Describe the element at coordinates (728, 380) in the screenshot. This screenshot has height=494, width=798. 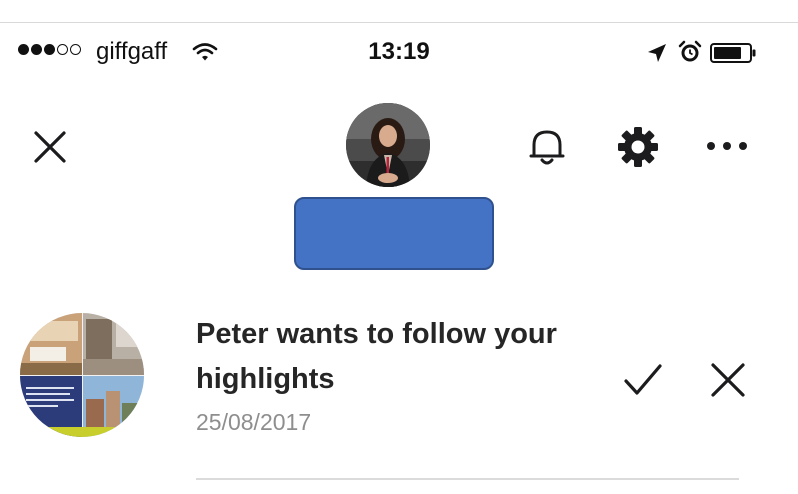
I see `reject-close-icon` at that location.